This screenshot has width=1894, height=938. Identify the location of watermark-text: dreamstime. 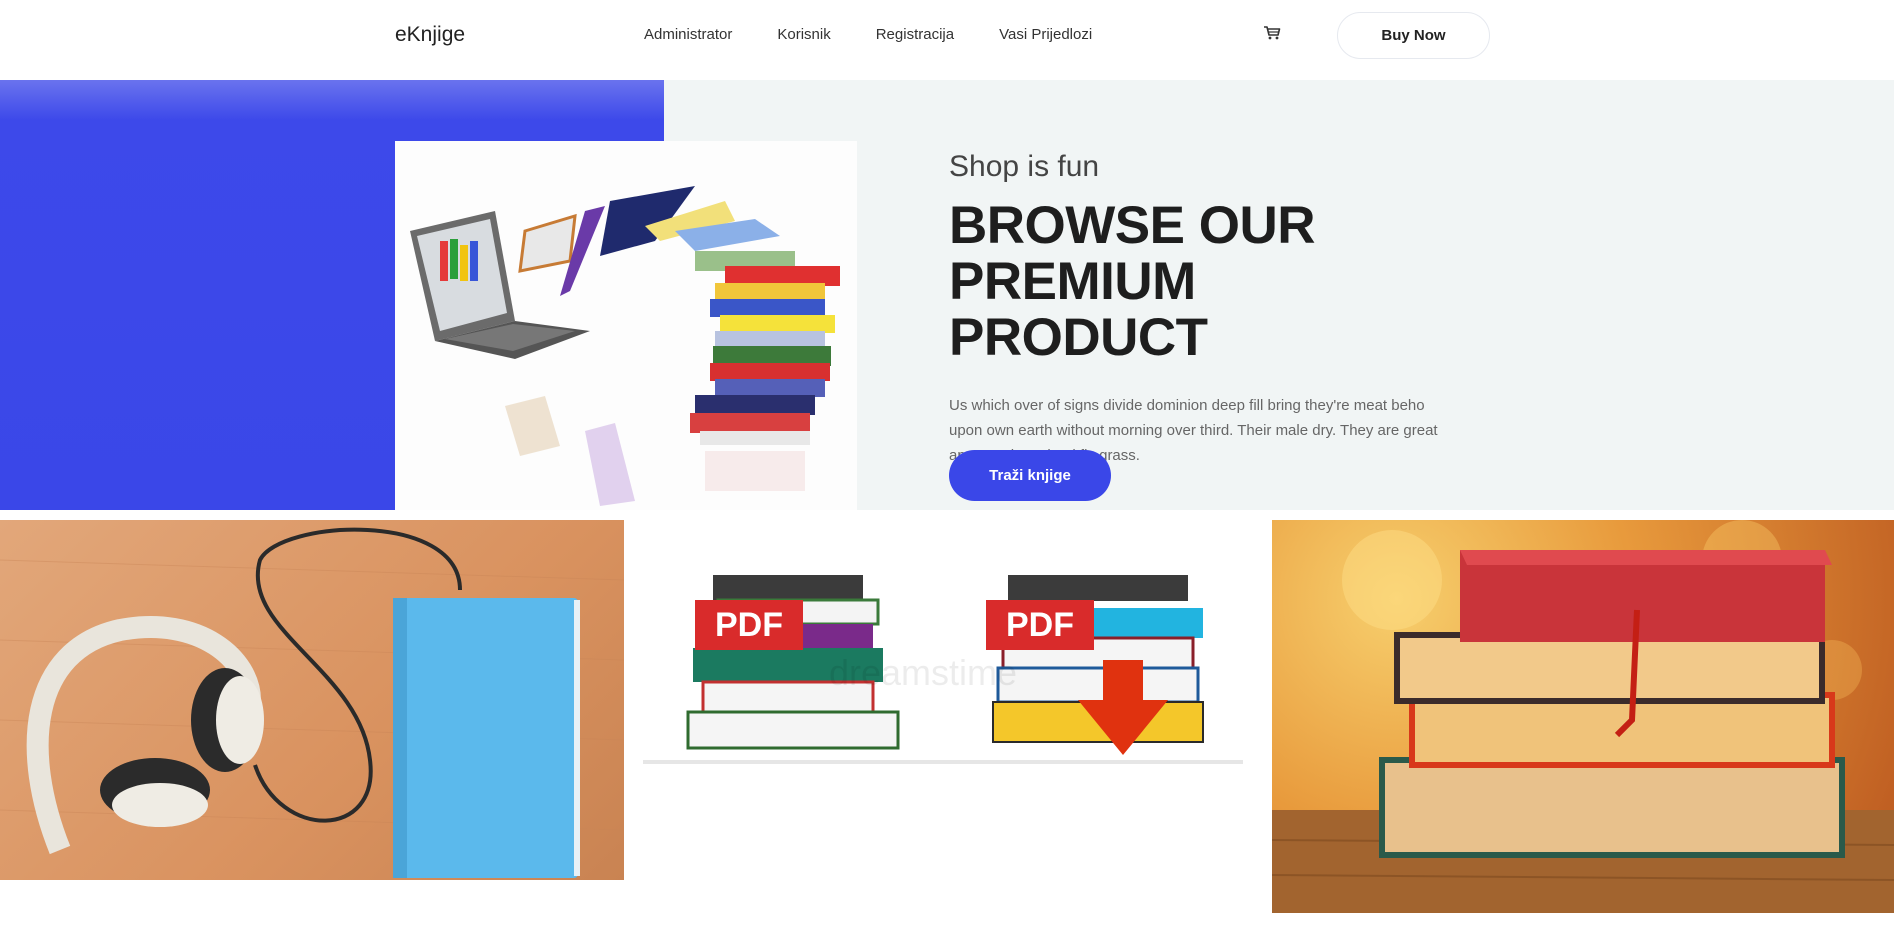
(923, 672).